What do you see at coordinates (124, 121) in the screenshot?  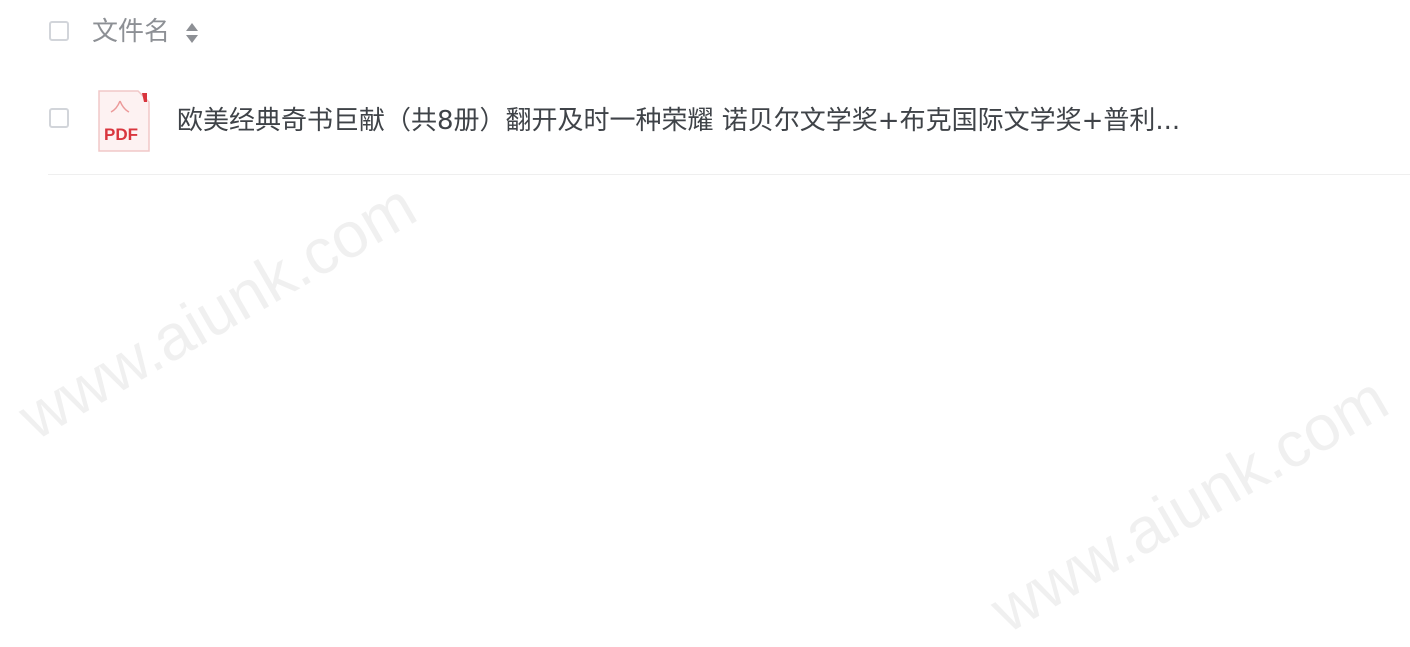 I see `pdf-file-icon: PDF` at bounding box center [124, 121].